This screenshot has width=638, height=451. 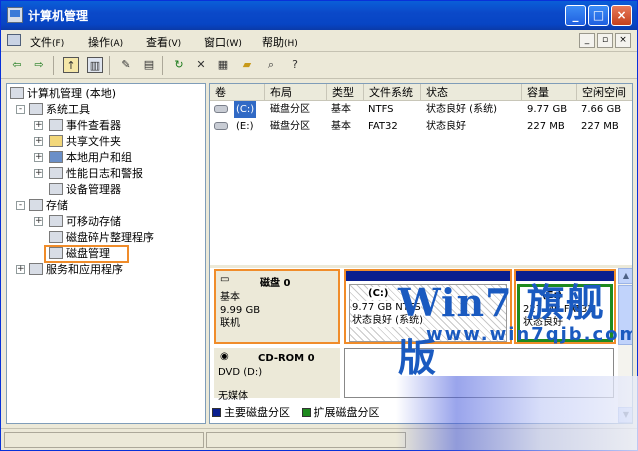 What do you see at coordinates (247, 65) in the screenshot?
I see `open-folder-icon: ▰` at bounding box center [247, 65].